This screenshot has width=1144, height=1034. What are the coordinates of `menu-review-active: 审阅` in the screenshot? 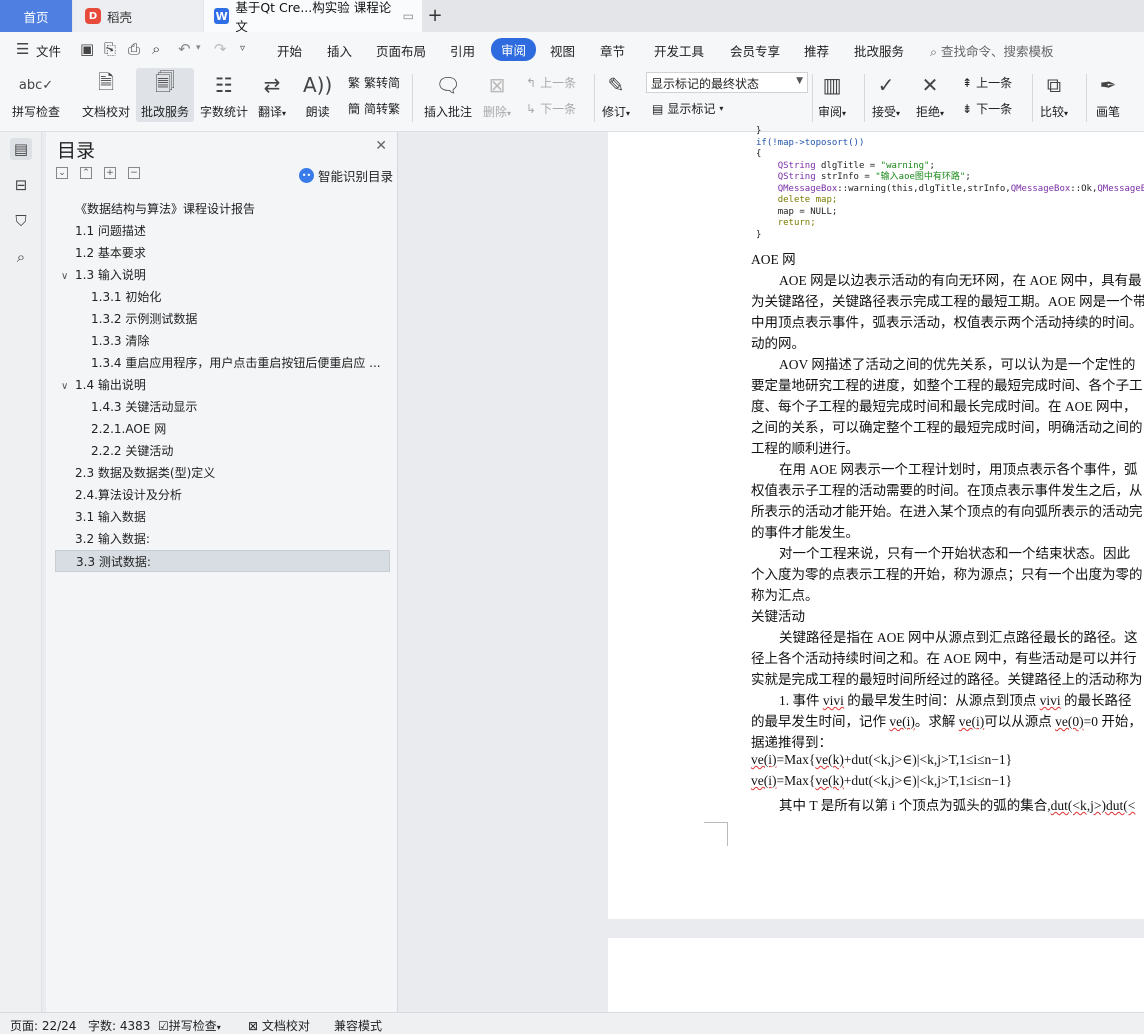 It's located at (514, 49).